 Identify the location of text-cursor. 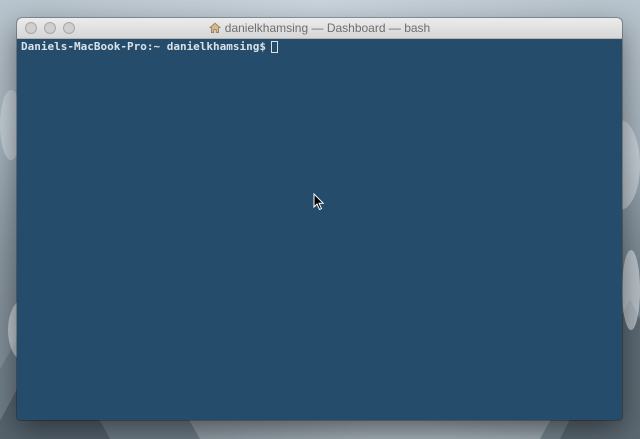
(275, 47).